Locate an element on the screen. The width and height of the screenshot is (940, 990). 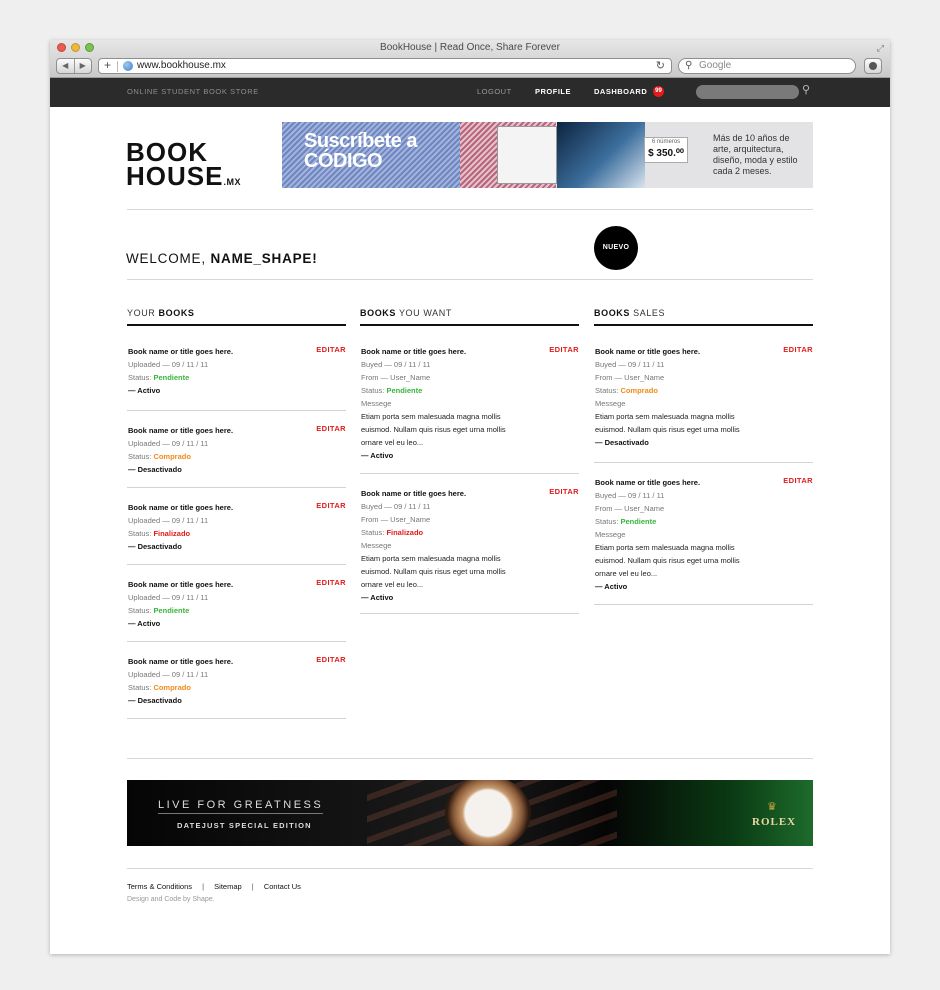
globe-icon is located at coordinates (128, 66).